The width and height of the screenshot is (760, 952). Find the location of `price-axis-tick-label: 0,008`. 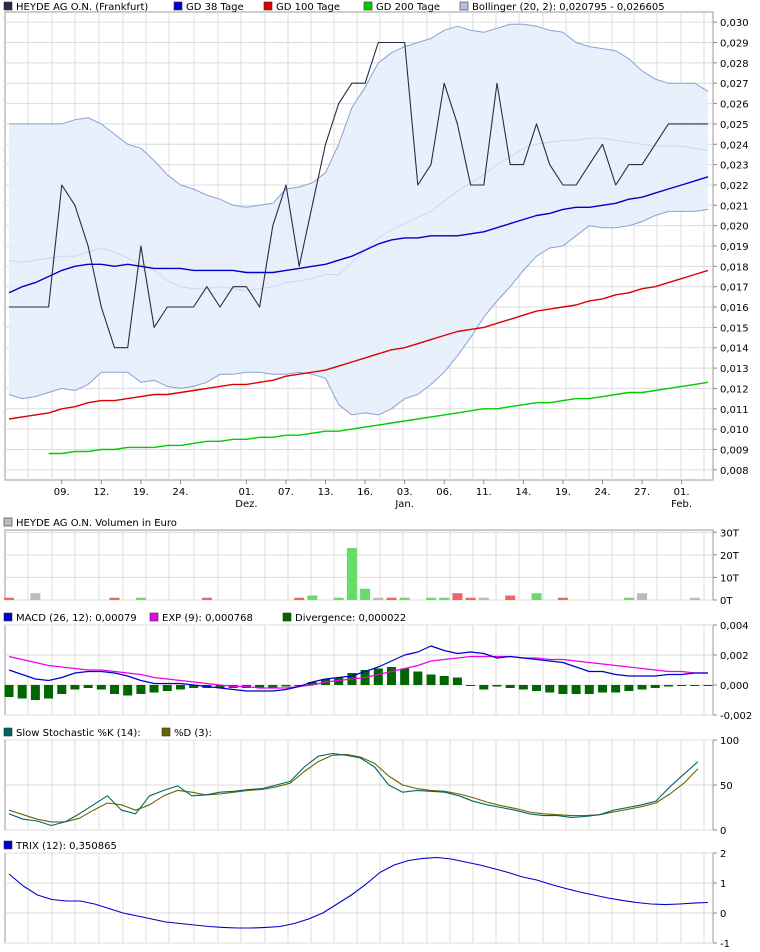

price-axis-tick-label: 0,008 is located at coordinates (734, 471).